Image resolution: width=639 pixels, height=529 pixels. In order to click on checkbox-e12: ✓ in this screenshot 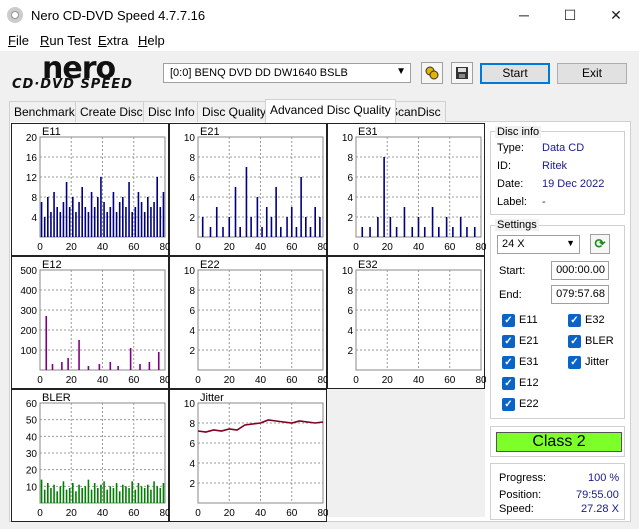, I will do `click(508, 383)`.